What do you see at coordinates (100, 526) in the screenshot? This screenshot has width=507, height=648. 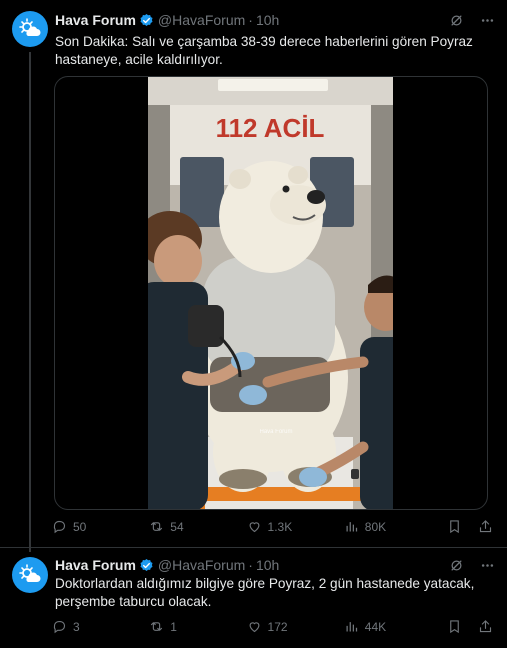 I see `reply-button: 50` at bounding box center [100, 526].